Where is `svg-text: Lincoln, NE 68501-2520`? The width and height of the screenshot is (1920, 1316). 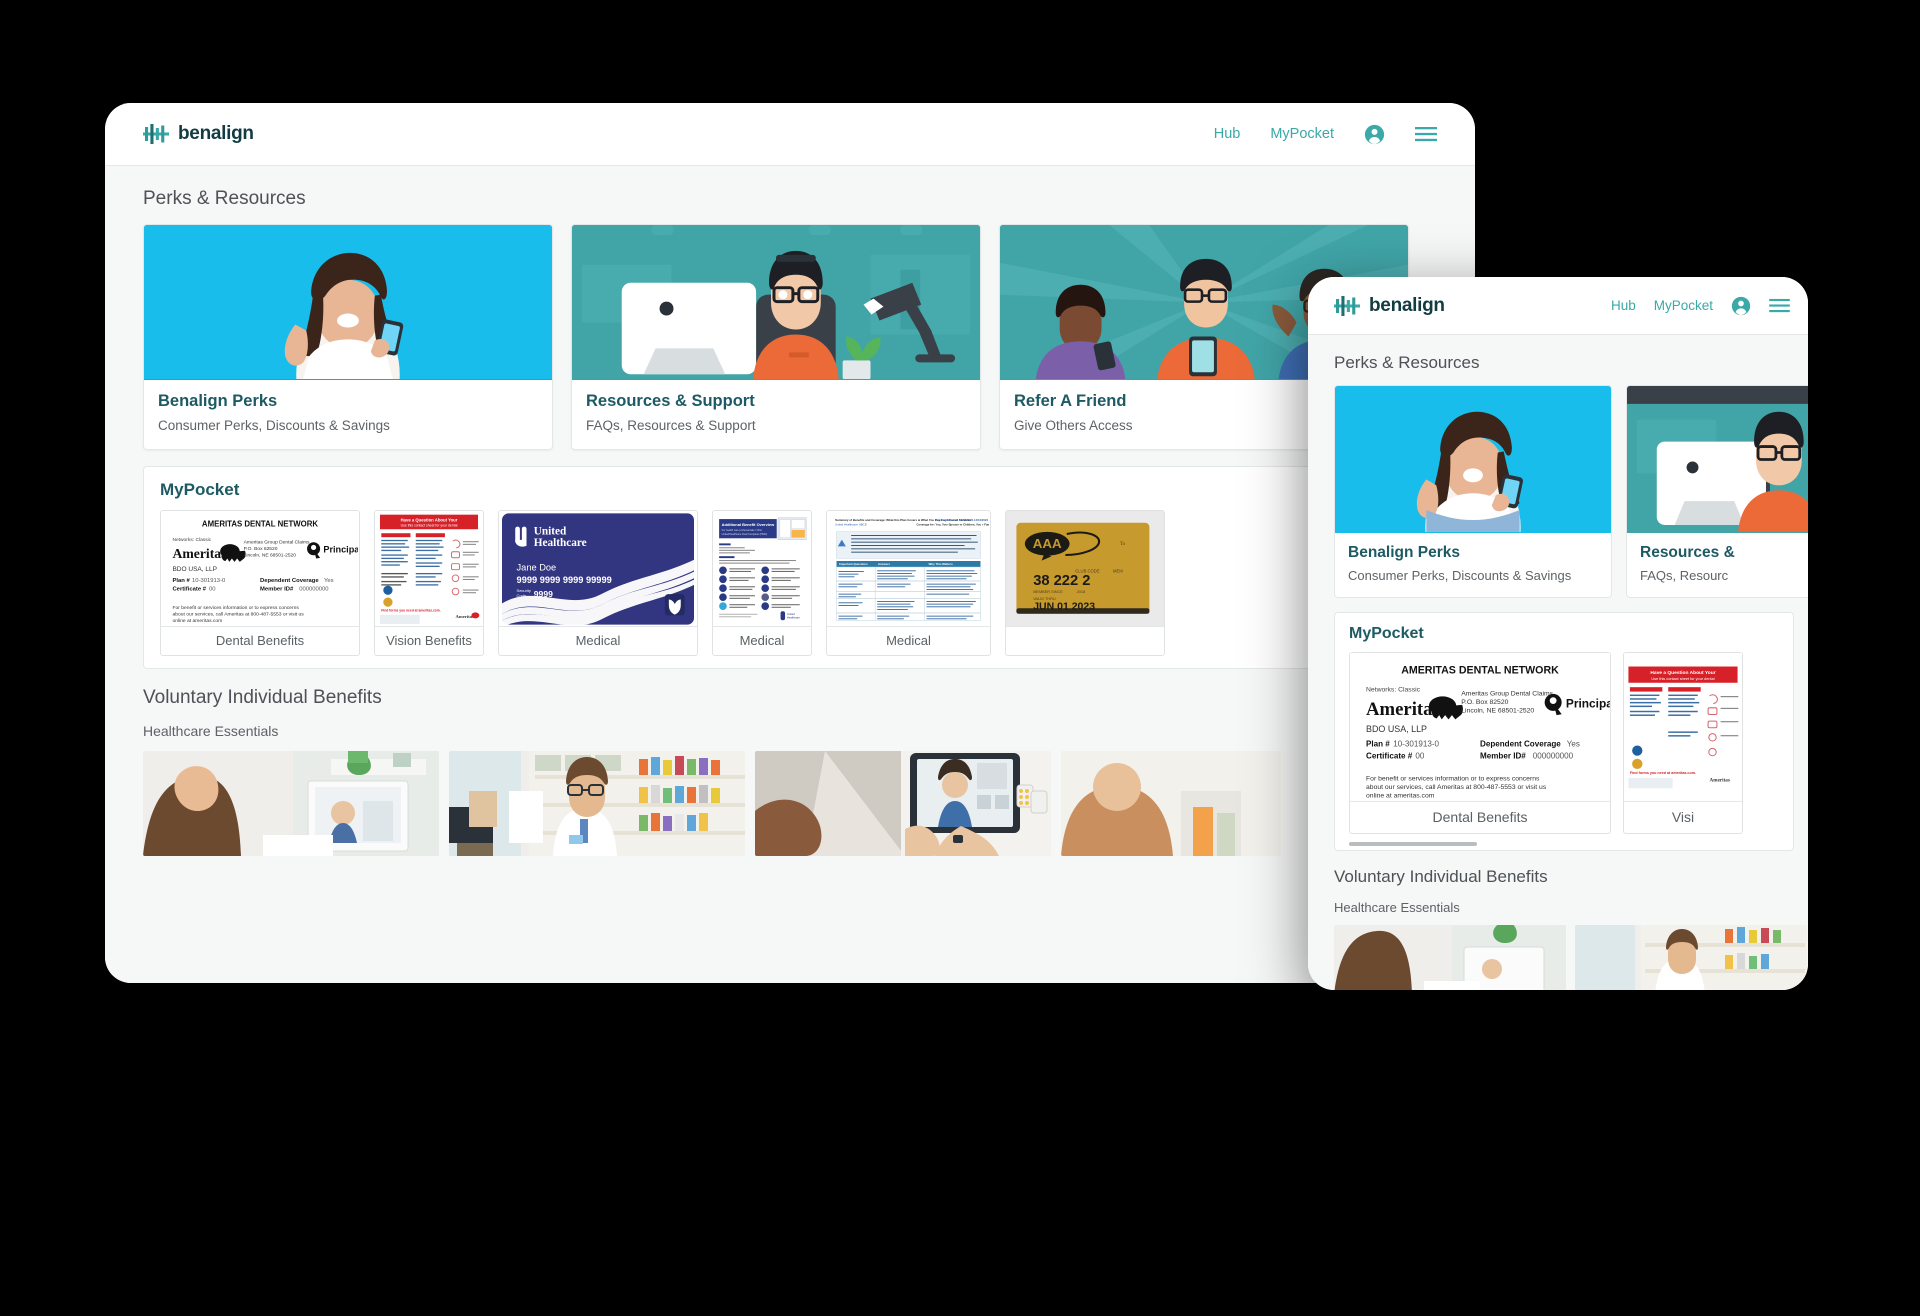 svg-text: Lincoln, NE 68501-2520 is located at coordinates (1497, 711).